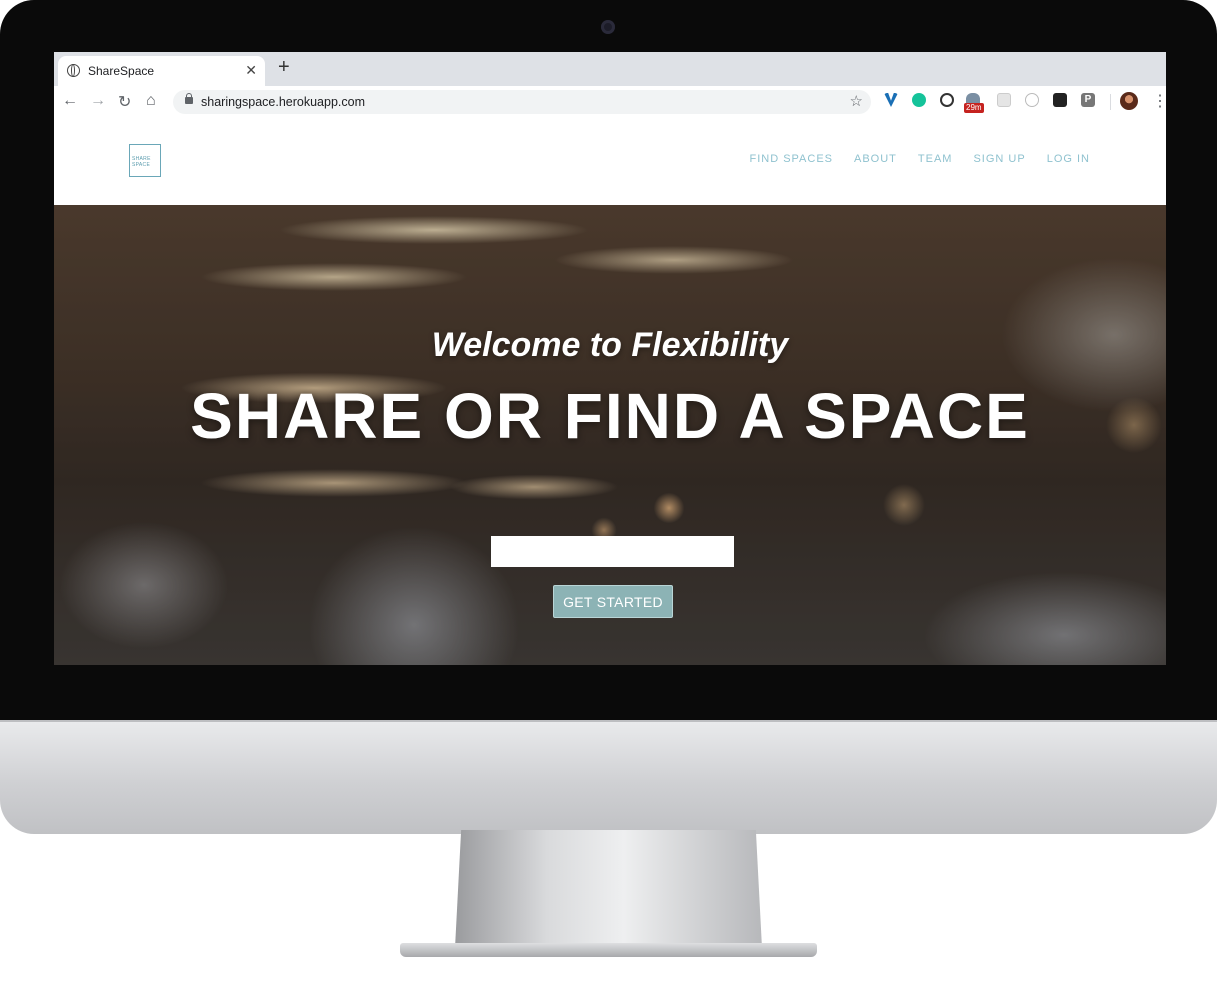  I want to click on address-bar: sharingspace.herokuapp.com ☆, so click(522, 102).